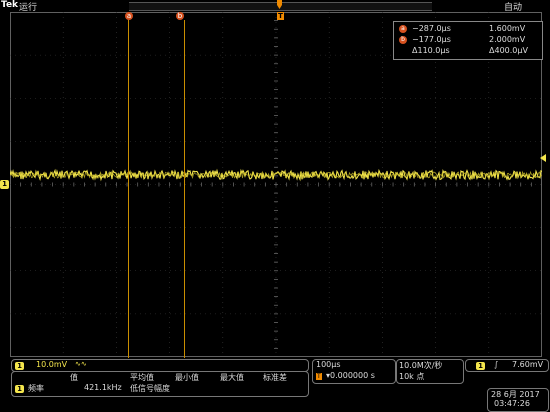 This screenshot has height=412, width=550. What do you see at coordinates (328, 364) in the screenshot?
I see `time-scale: 100μs` at bounding box center [328, 364].